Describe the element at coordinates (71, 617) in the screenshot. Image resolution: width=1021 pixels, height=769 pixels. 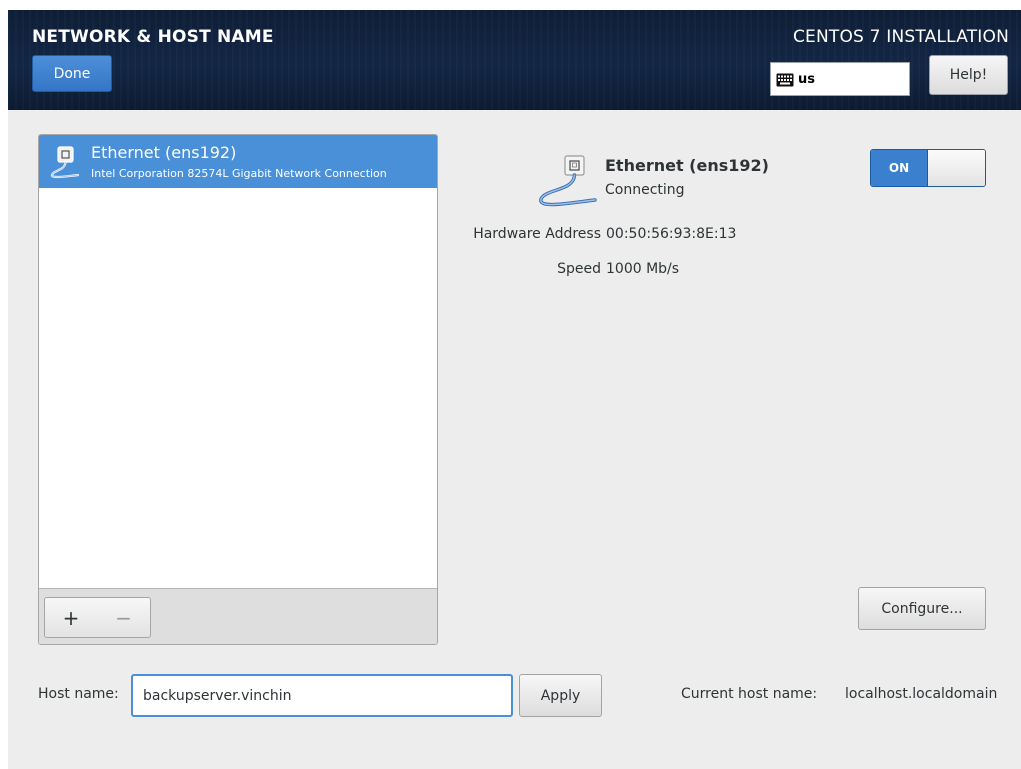
I see `add-device-button: +` at that location.